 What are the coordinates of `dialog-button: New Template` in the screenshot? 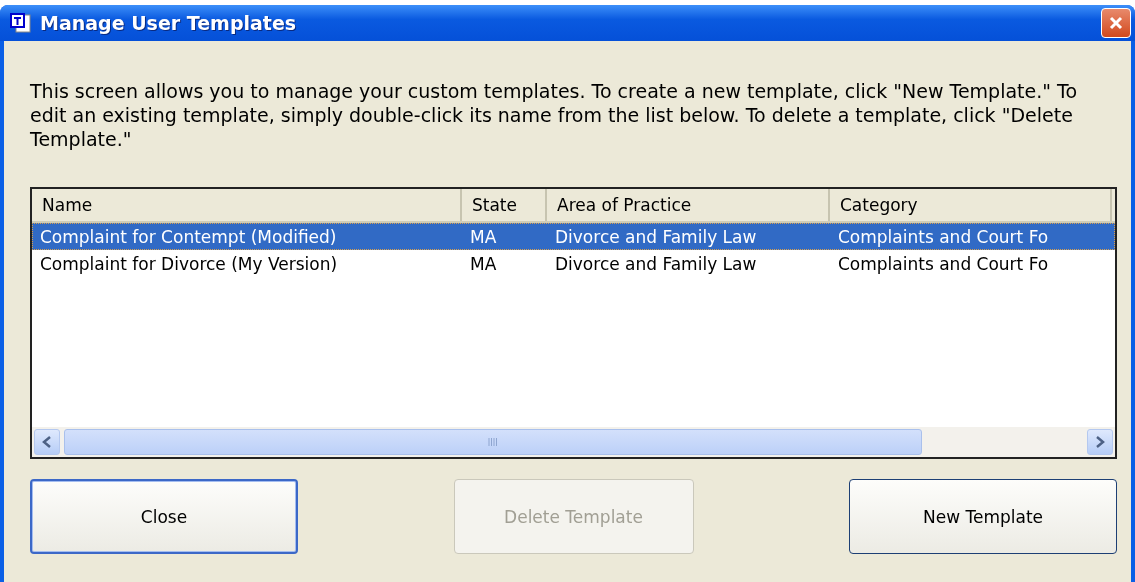 It's located at (983, 516).